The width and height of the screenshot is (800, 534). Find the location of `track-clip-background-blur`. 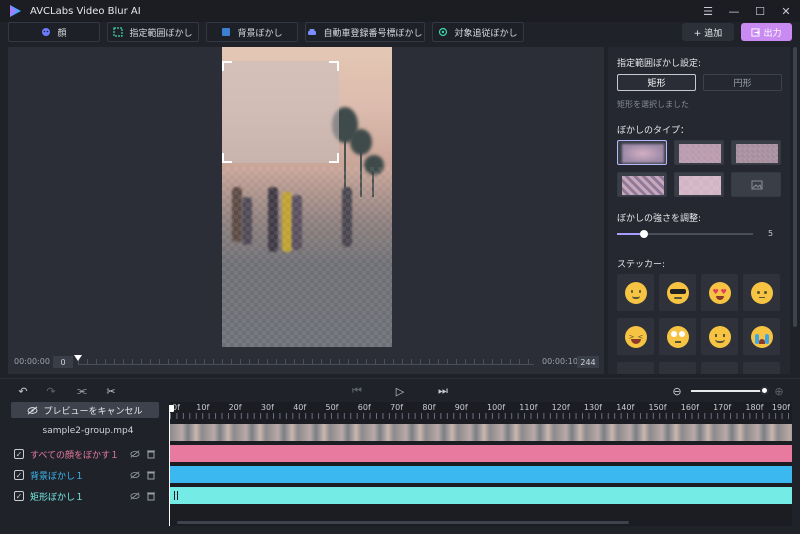

track-clip-background-blur is located at coordinates (481, 474).